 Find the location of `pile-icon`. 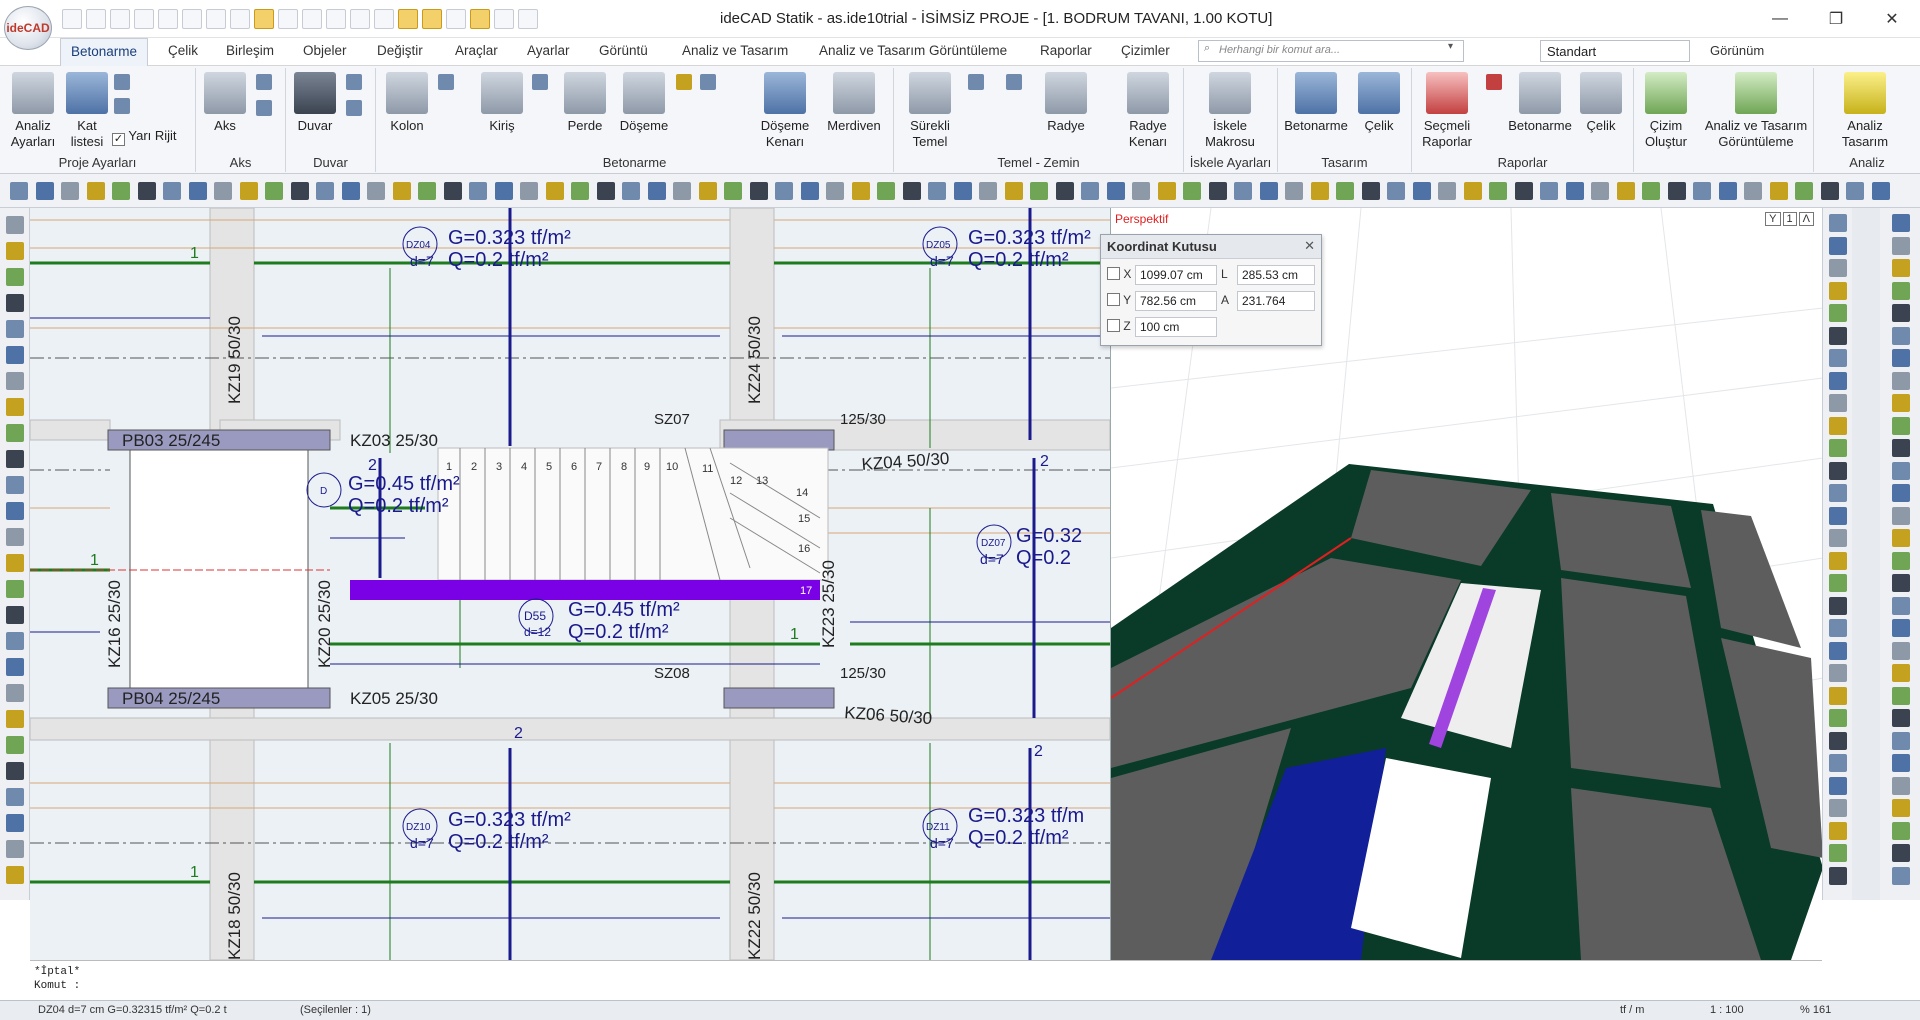

pile-icon is located at coordinates (1014, 82).